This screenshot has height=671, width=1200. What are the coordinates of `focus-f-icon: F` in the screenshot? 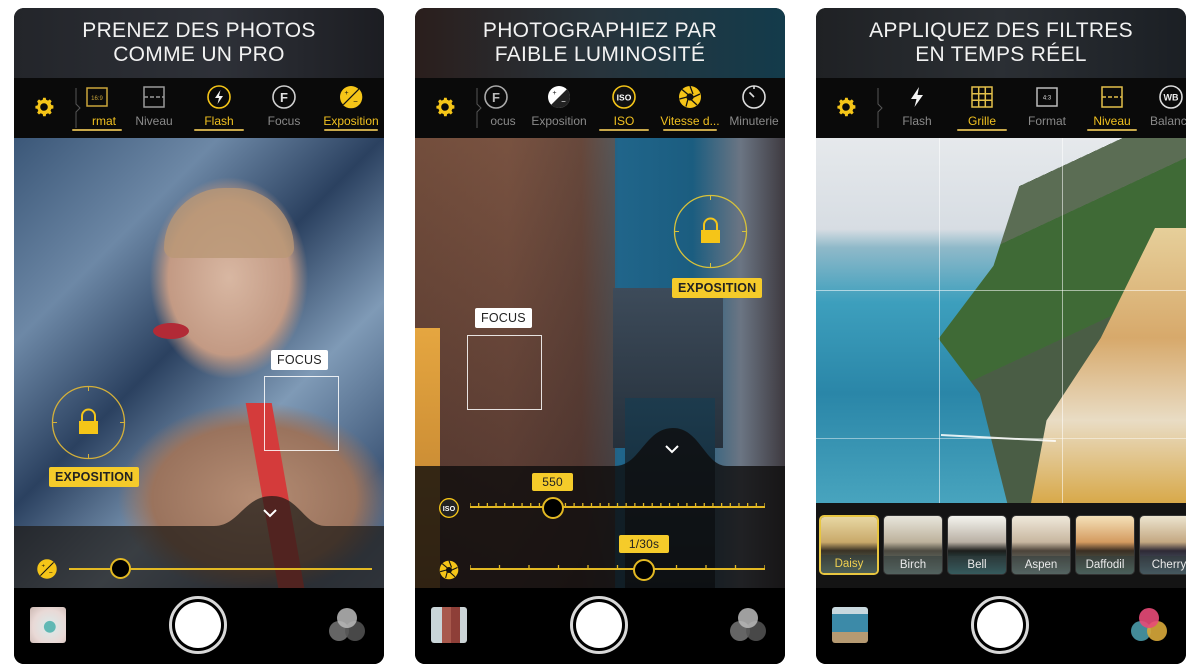 It's located at (284, 97).